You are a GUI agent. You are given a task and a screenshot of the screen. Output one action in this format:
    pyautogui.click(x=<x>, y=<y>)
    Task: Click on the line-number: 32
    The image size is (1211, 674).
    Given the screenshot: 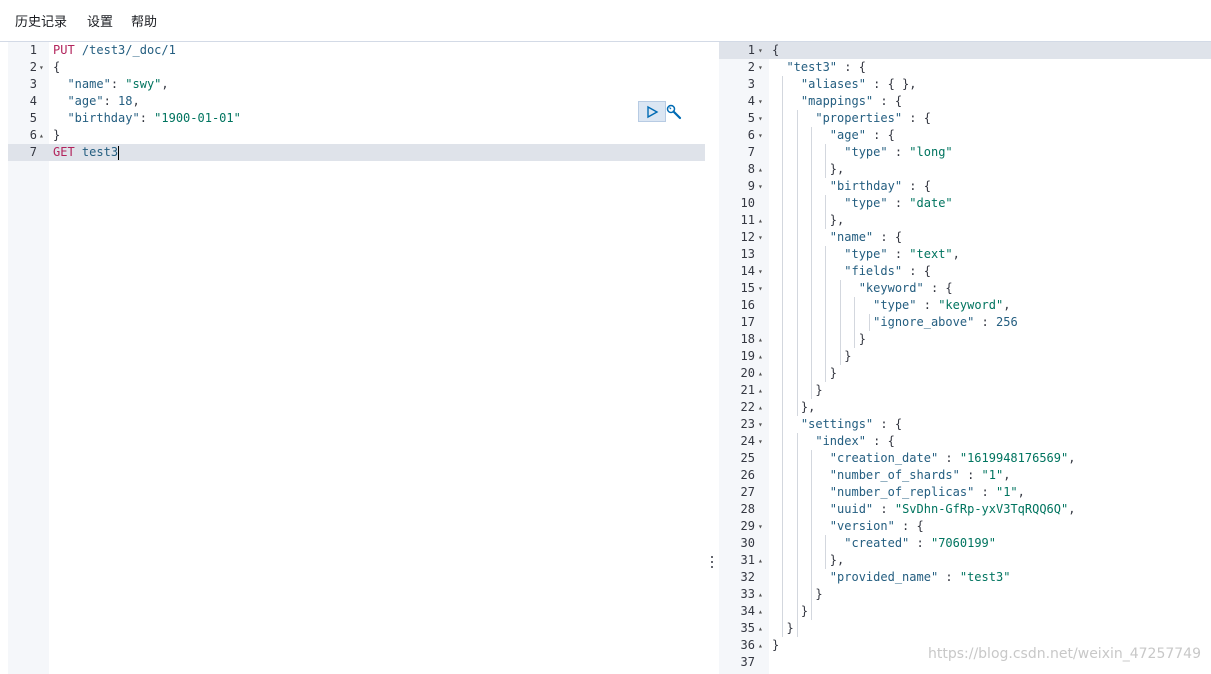 What is the action you would take?
    pyautogui.click(x=747, y=577)
    